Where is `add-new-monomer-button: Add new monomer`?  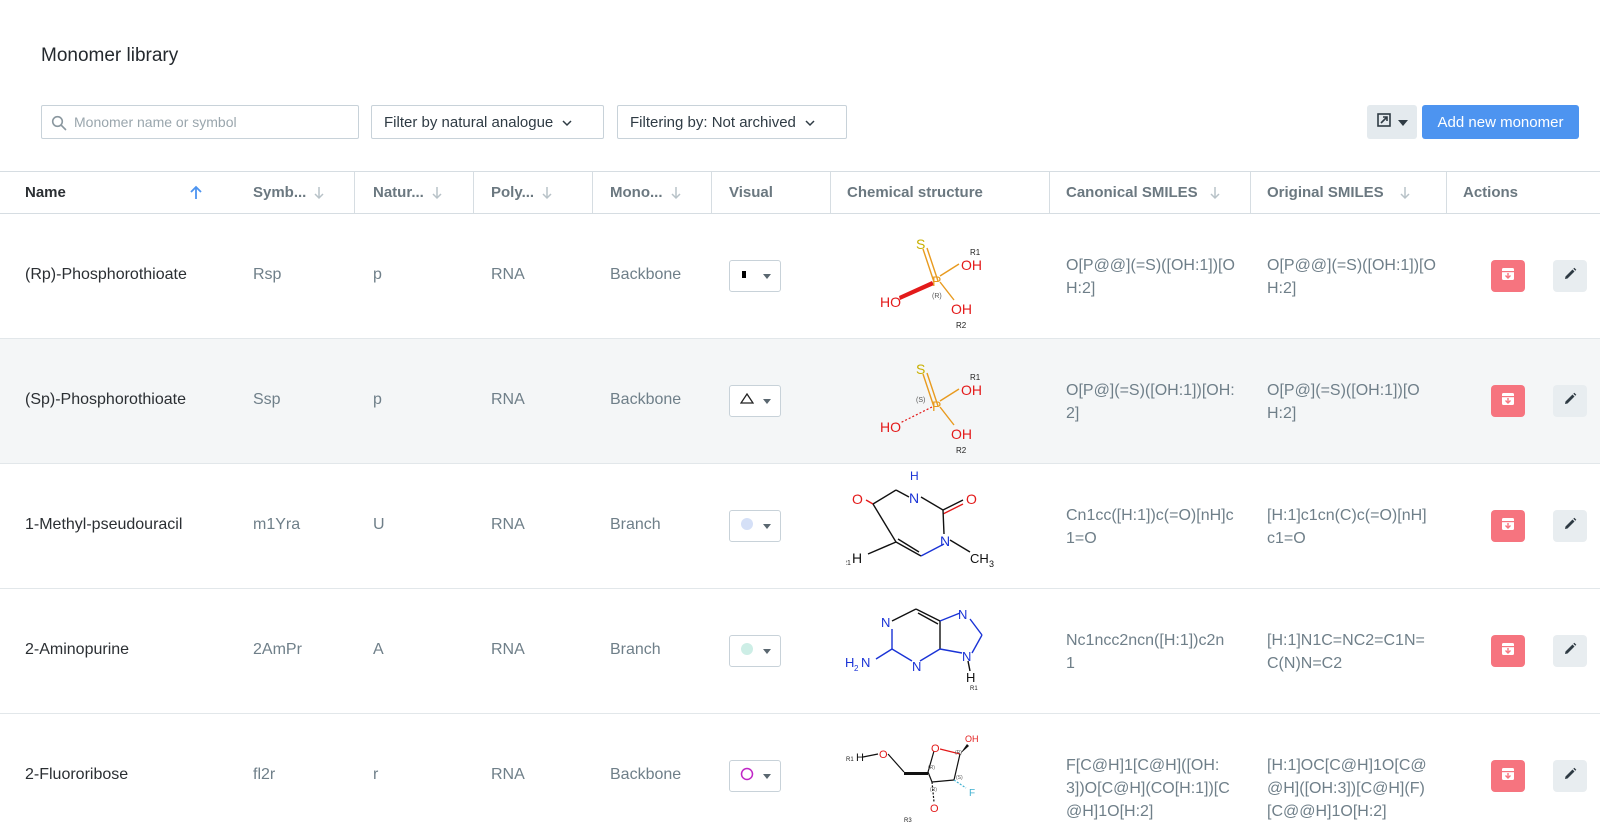
add-new-monomer-button: Add new monomer is located at coordinates (1500, 122).